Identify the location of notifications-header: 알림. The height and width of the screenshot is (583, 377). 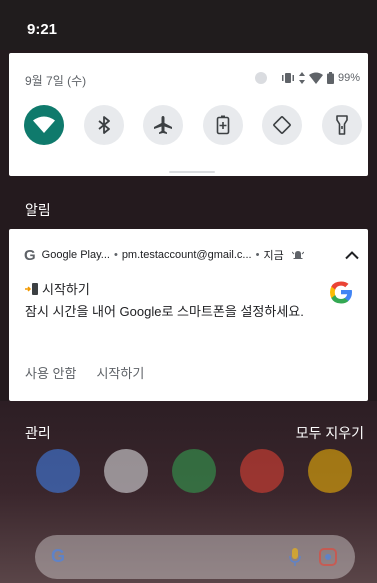
(38, 210).